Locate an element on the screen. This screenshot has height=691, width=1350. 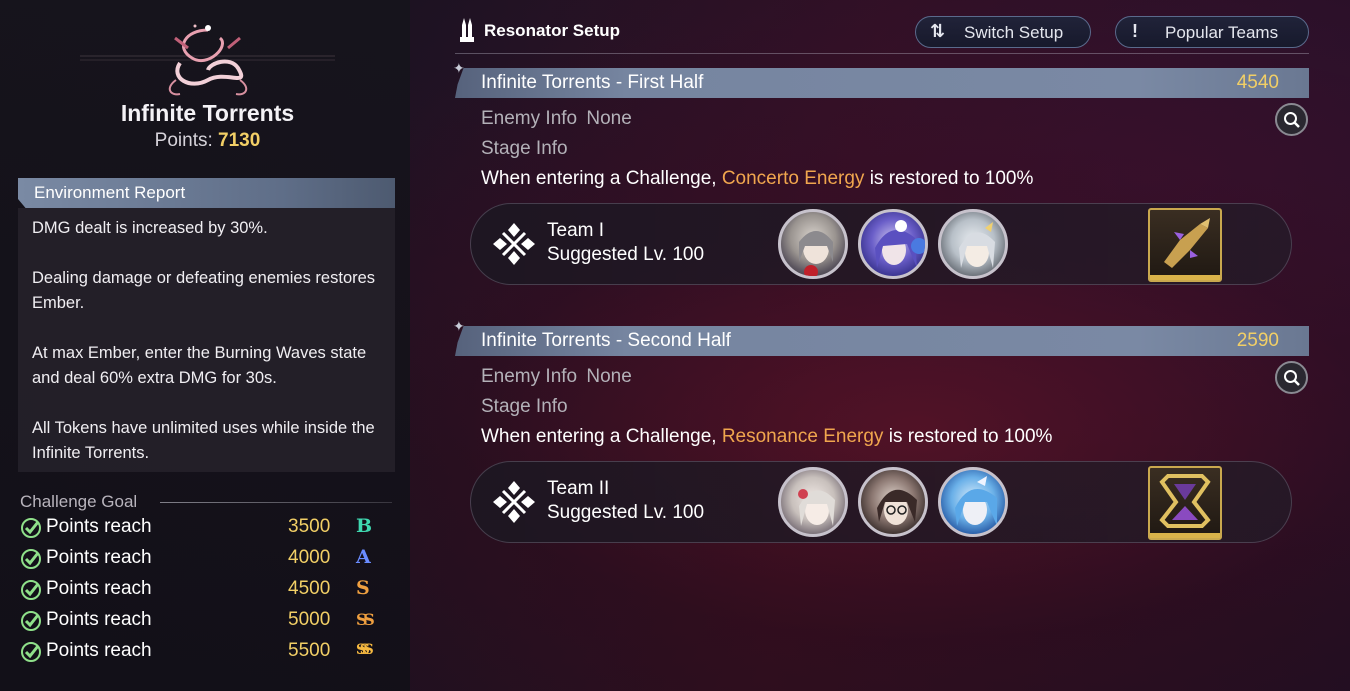
challenge-title: Infinite Torrents is located at coordinates (207, 113).